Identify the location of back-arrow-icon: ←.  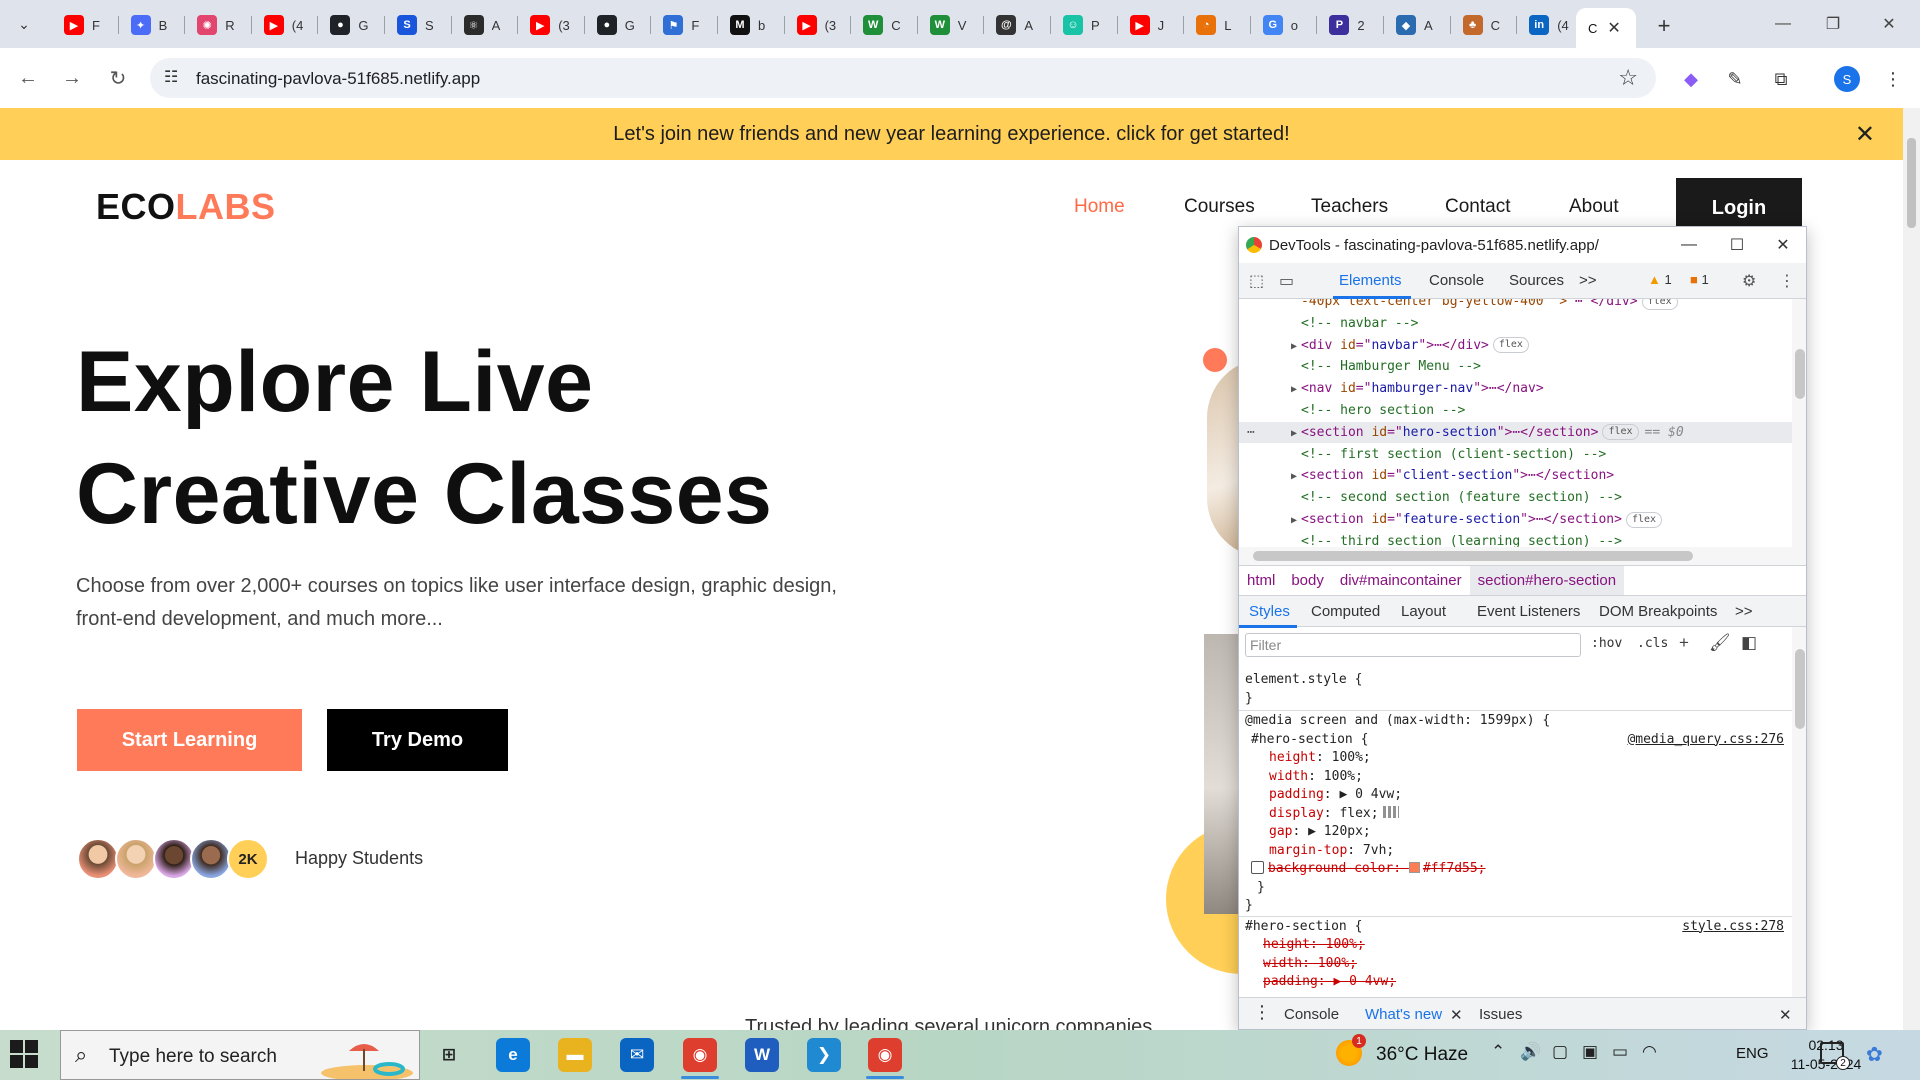
(28, 78).